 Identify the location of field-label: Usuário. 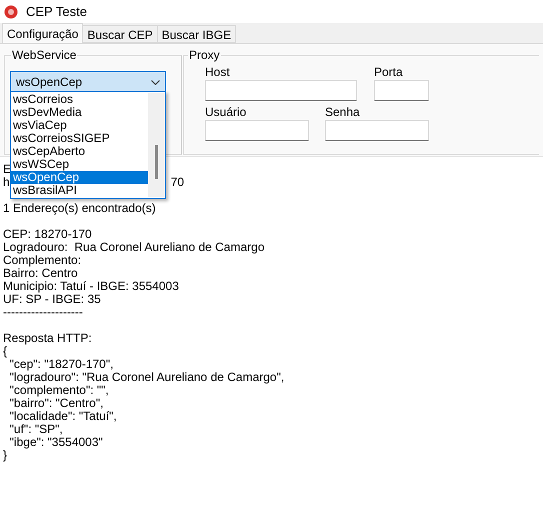
(226, 112).